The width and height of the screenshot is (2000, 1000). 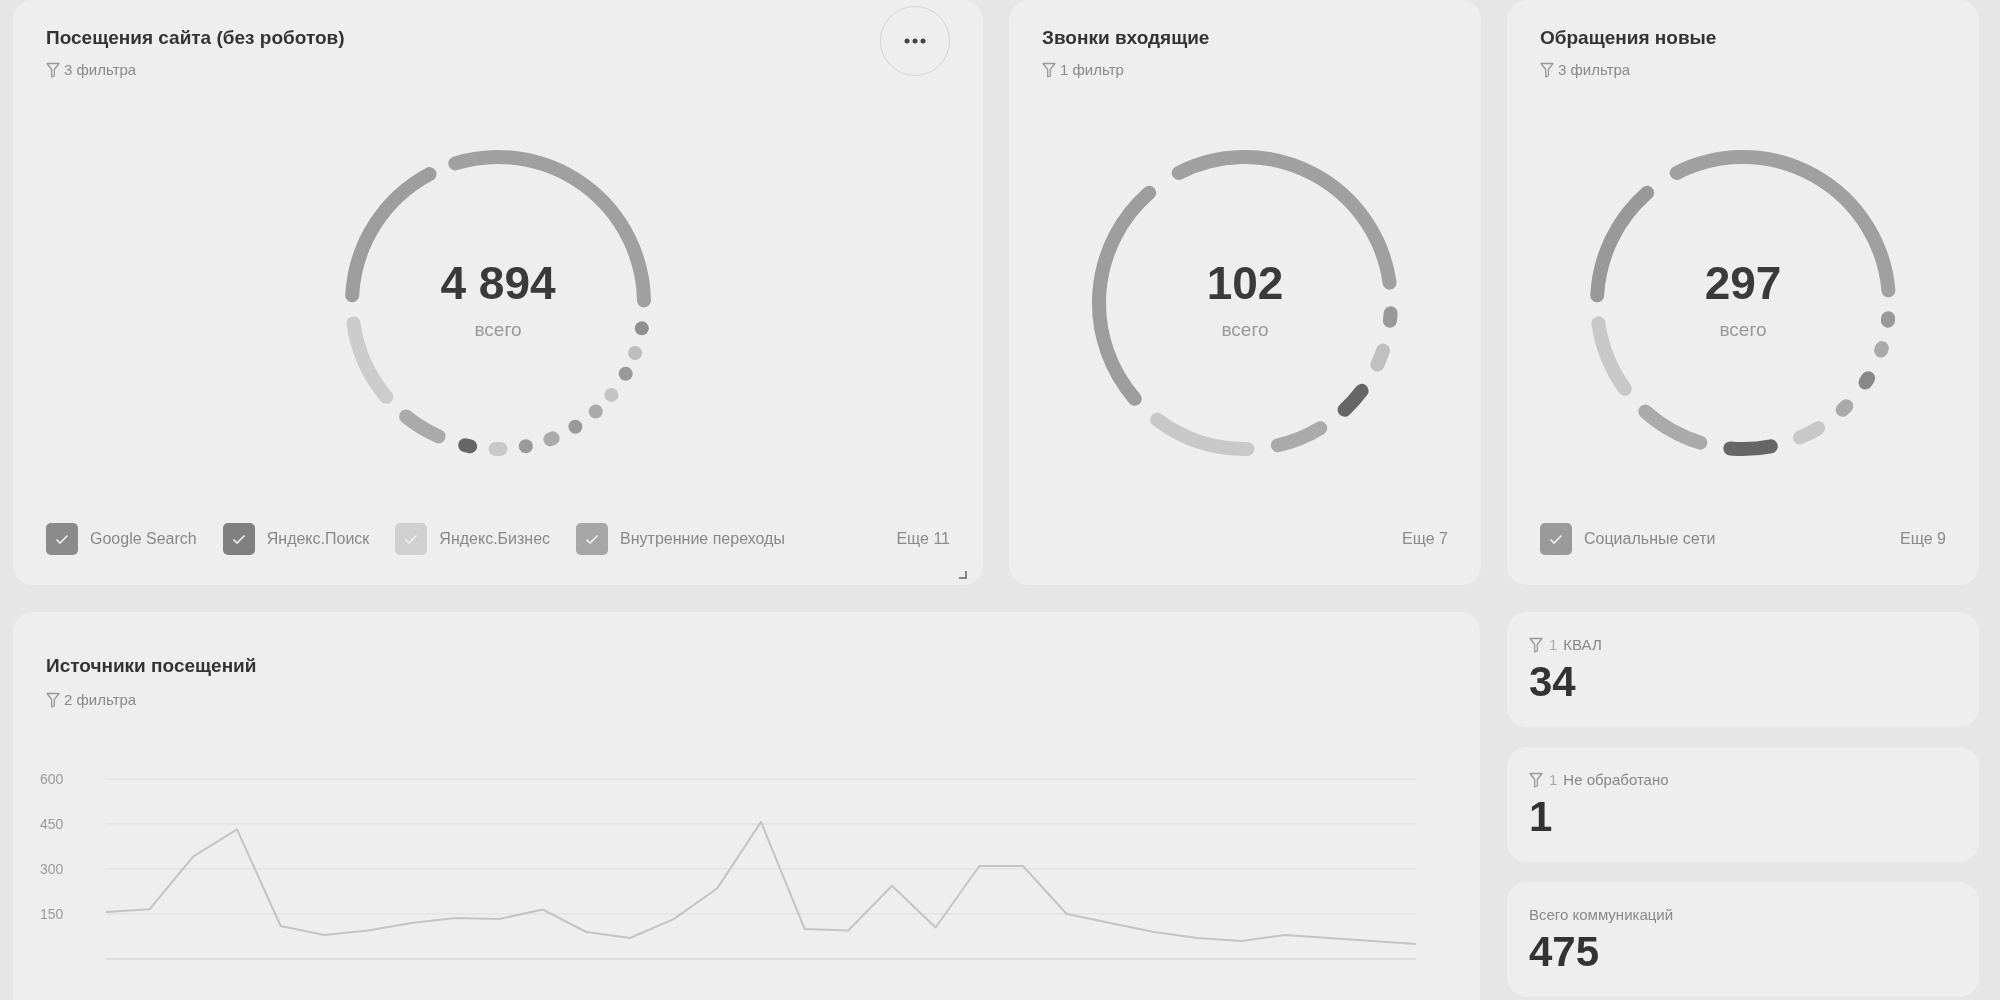 I want to click on axis-tick-label: 150, so click(x=52, y=914).